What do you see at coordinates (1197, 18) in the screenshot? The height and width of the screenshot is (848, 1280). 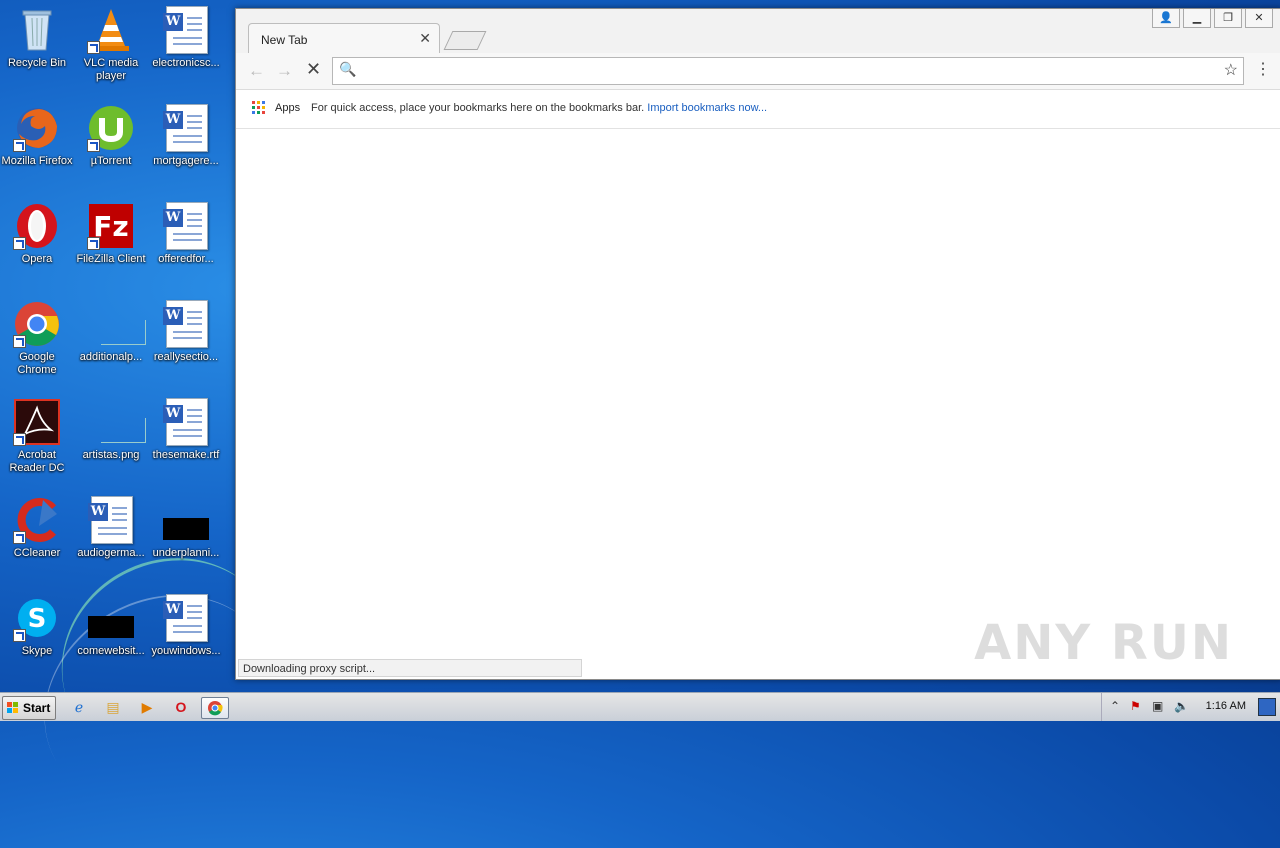 I see `minimize-button: ▁` at bounding box center [1197, 18].